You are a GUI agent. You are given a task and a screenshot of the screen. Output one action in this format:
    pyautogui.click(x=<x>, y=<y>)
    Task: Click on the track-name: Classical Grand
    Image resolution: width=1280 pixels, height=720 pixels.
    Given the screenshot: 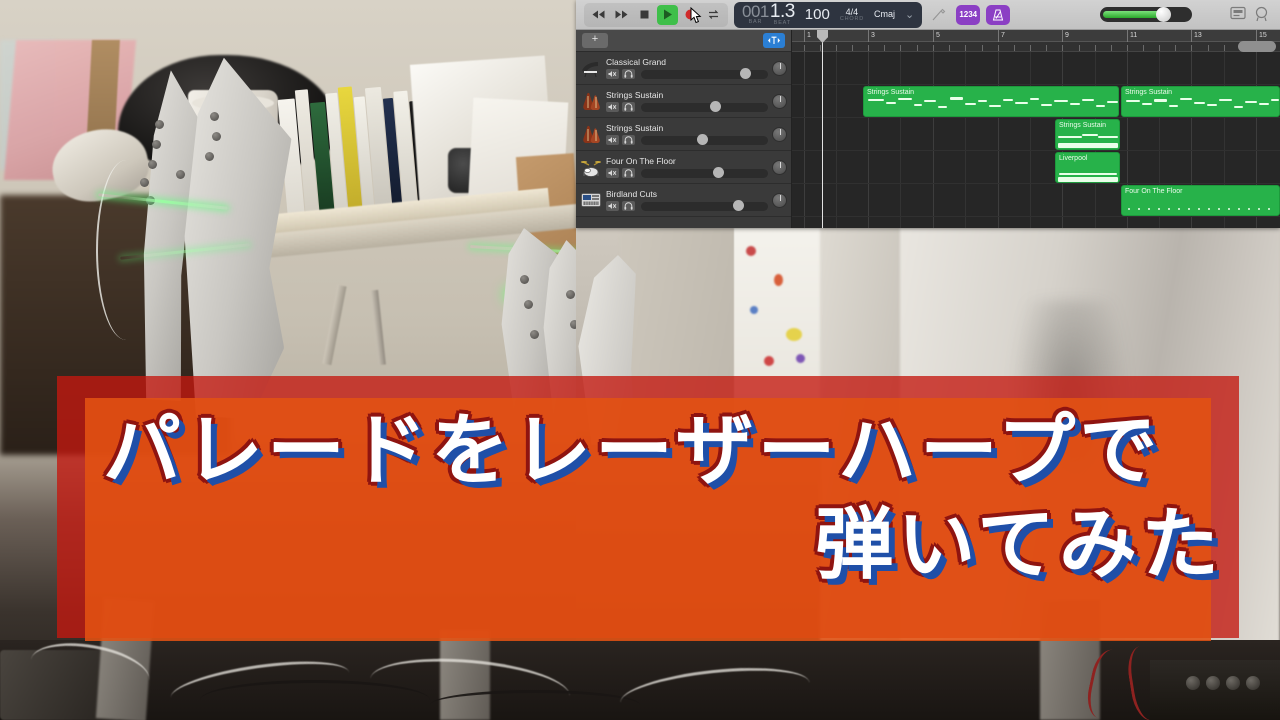 What is the action you would take?
    pyautogui.click(x=636, y=62)
    